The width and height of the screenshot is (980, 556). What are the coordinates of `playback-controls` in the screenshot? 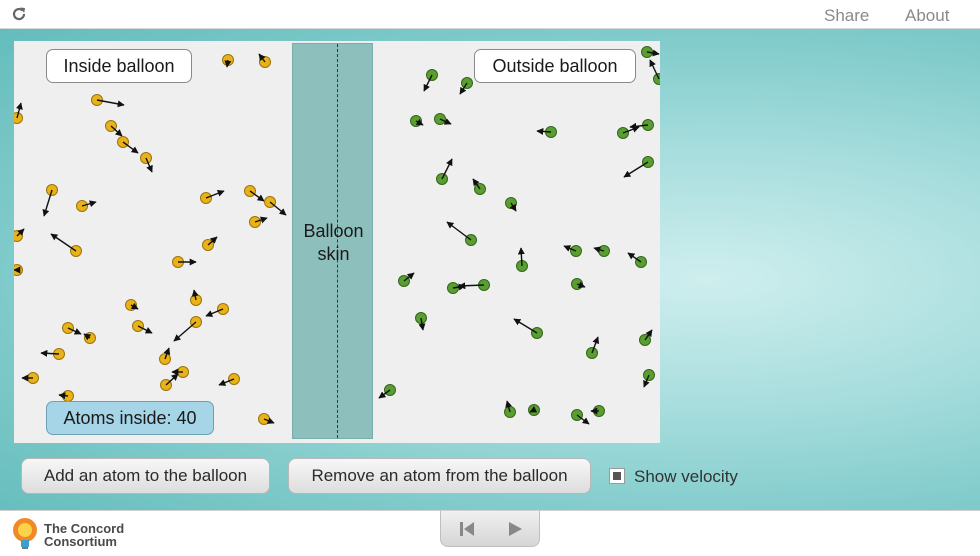 It's located at (490, 529).